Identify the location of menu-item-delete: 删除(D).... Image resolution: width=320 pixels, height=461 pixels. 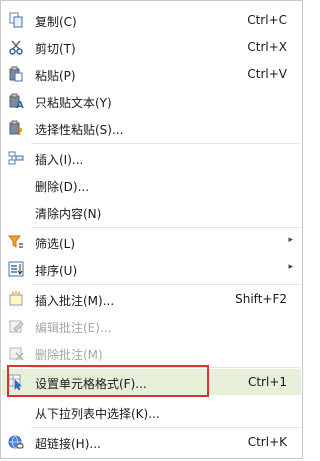
(151, 185).